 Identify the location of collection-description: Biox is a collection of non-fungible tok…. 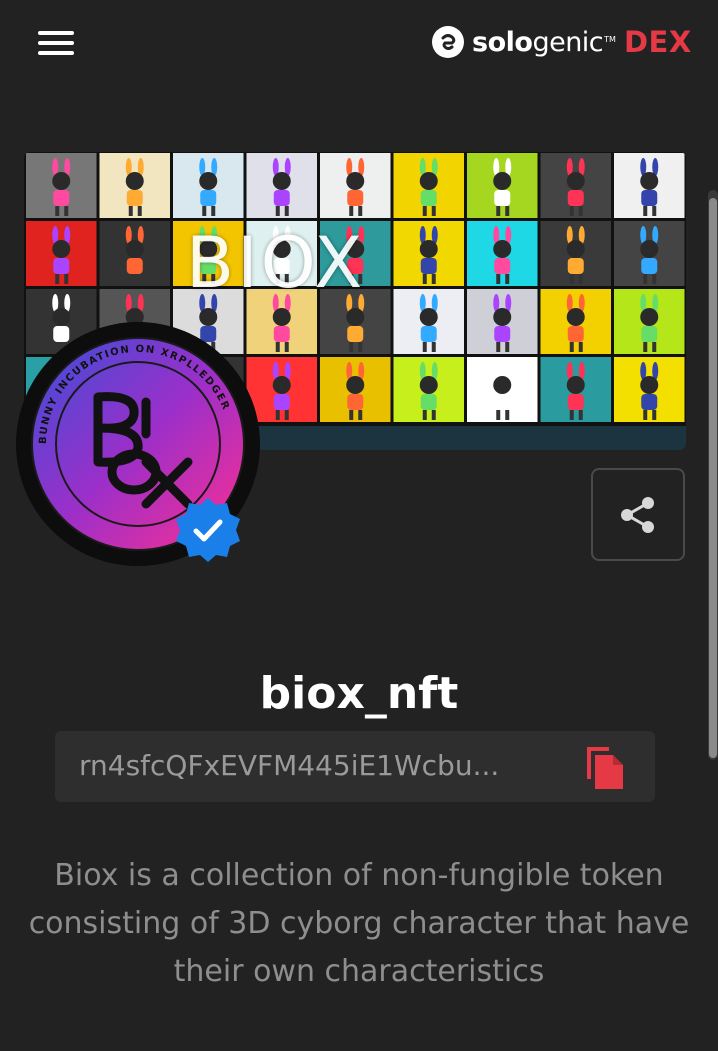
(359, 923).